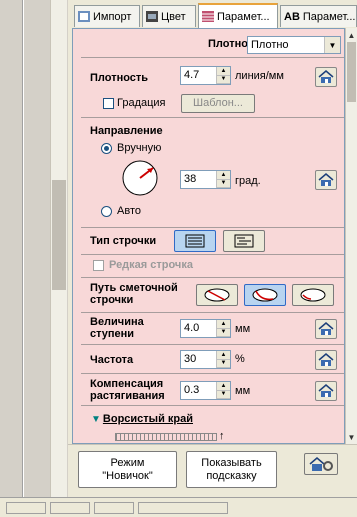 Image resolution: width=357 pixels, height=517 pixels. Describe the element at coordinates (108, 103) in the screenshot. I see `gradient-checkbox` at that location.